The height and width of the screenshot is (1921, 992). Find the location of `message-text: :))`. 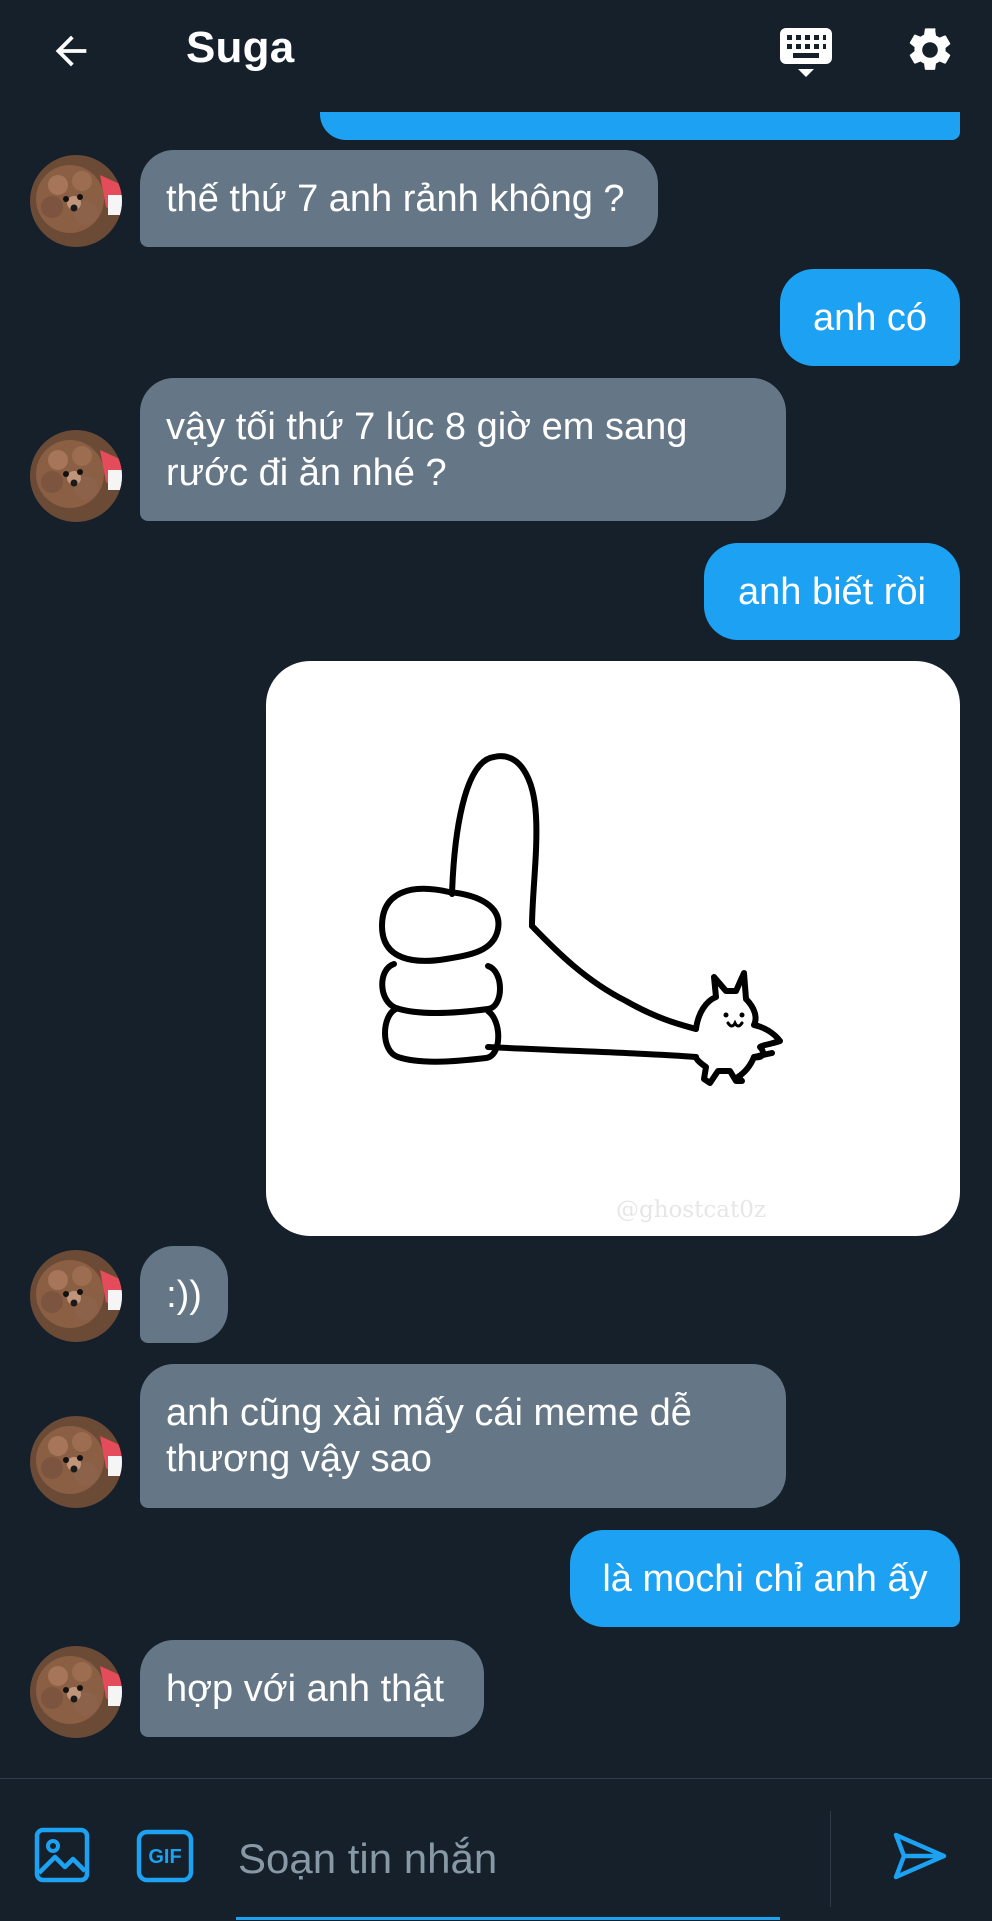

message-text: :)) is located at coordinates (184, 1294).